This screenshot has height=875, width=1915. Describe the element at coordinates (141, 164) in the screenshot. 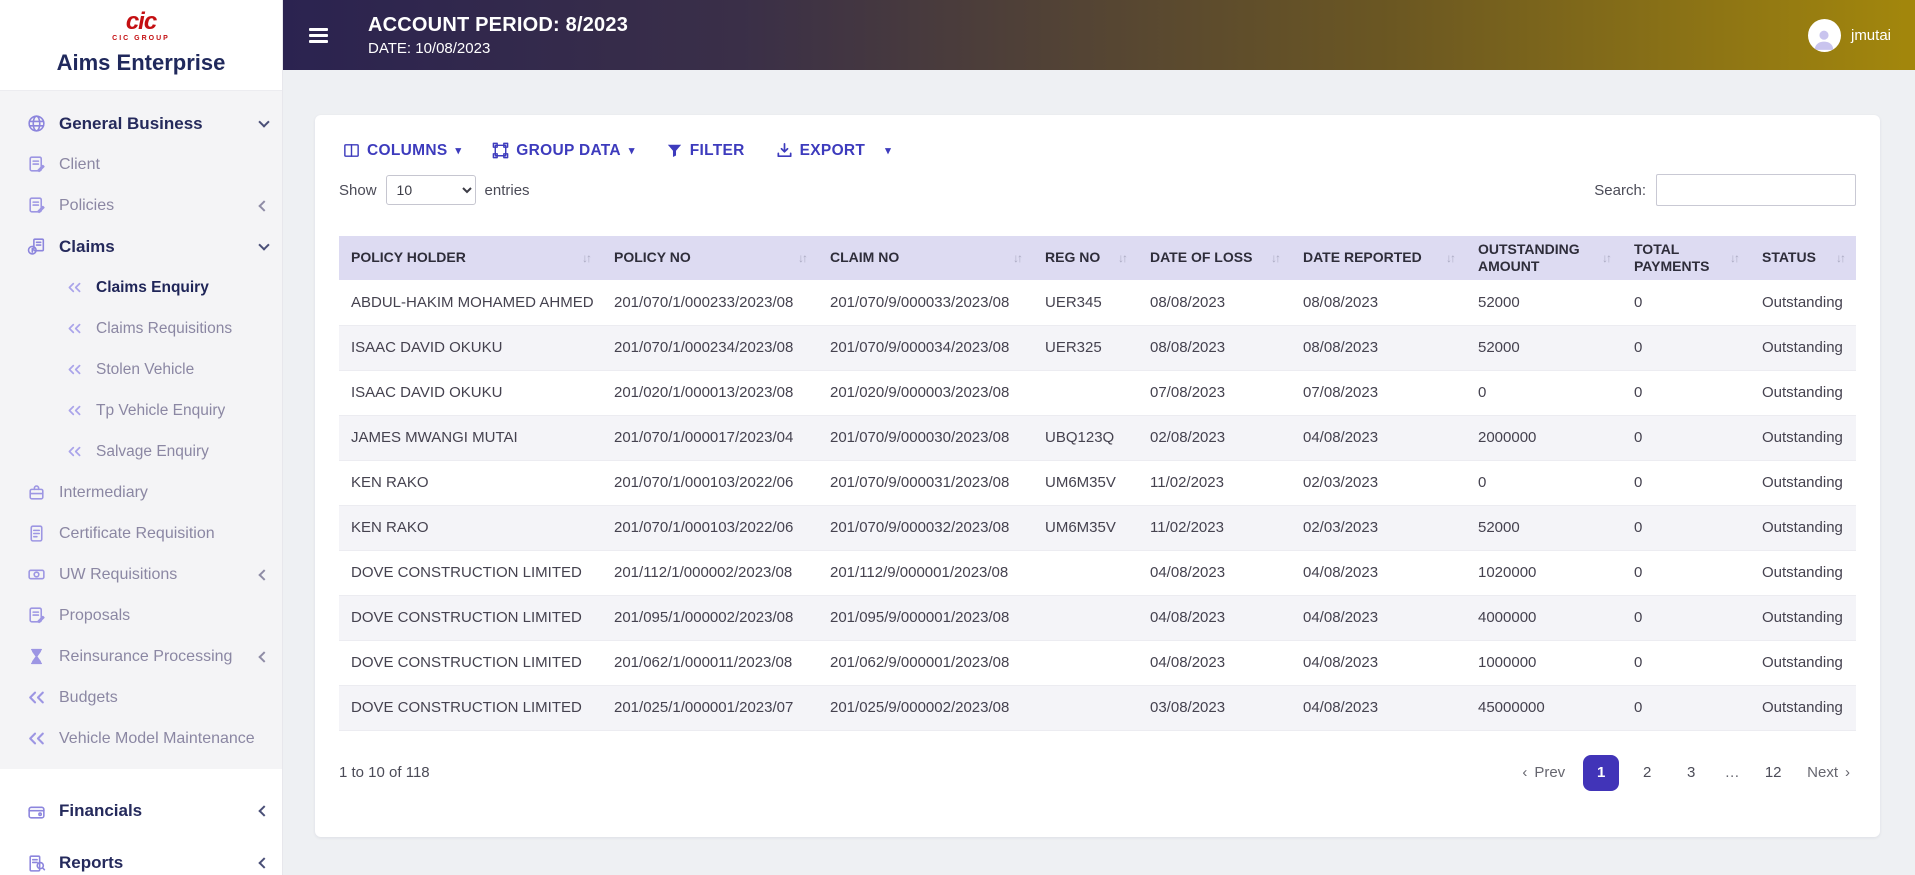

I see `sidebar-item-client: Client` at that location.